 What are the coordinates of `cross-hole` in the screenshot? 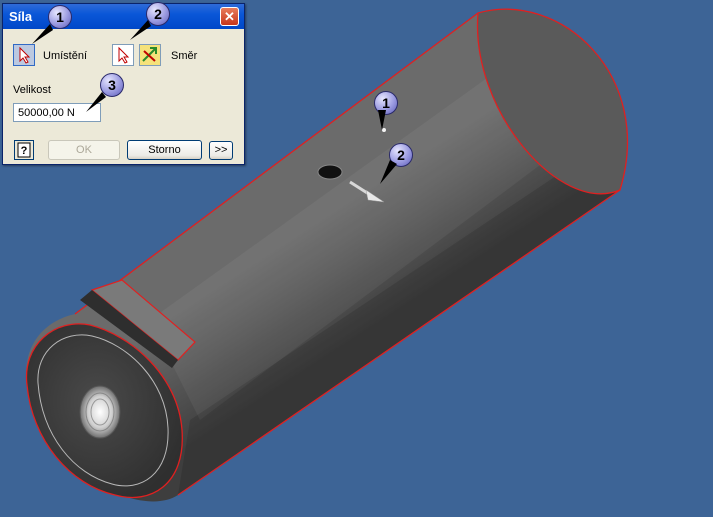 It's located at (330, 172).